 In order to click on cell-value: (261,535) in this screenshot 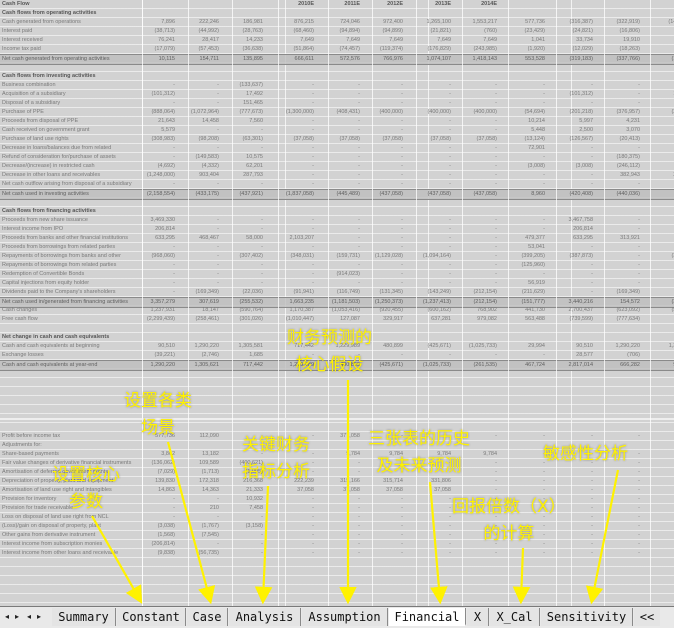, I will do `click(477, 365)`.